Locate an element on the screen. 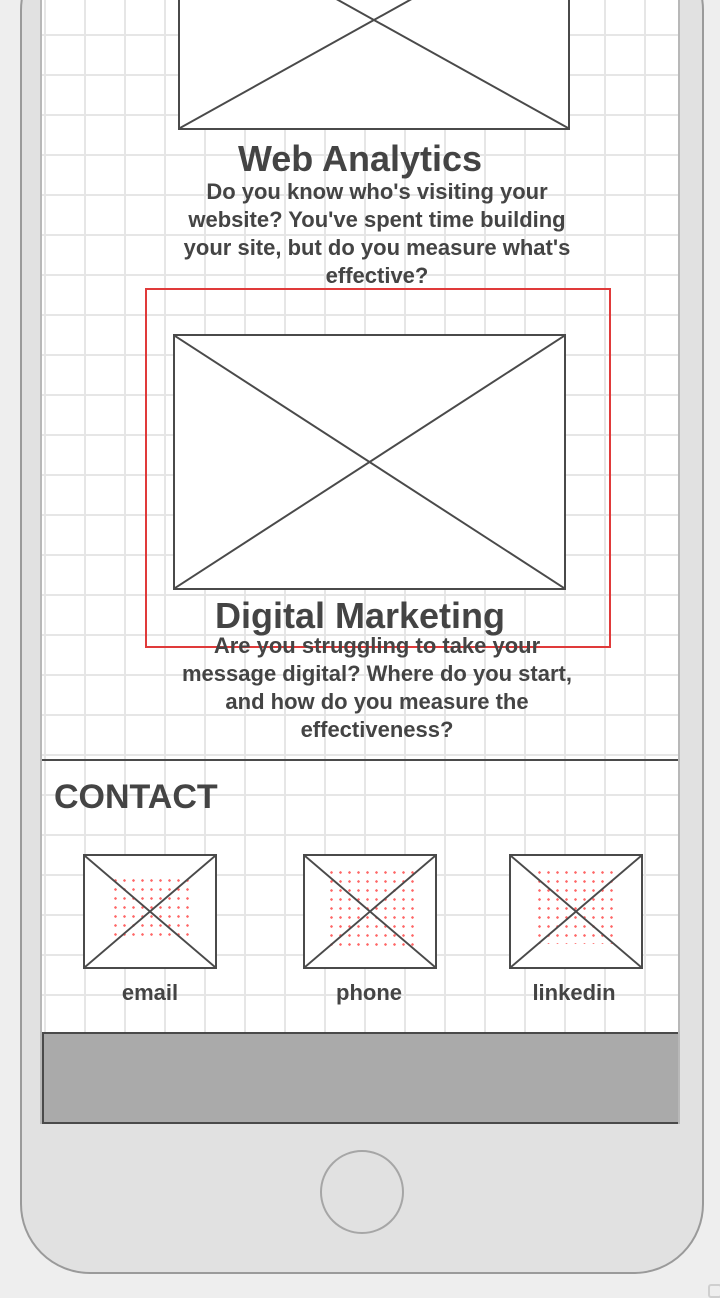 This screenshot has height=1298, width=720. web-analytics-image-placeholder is located at coordinates (374, 65).